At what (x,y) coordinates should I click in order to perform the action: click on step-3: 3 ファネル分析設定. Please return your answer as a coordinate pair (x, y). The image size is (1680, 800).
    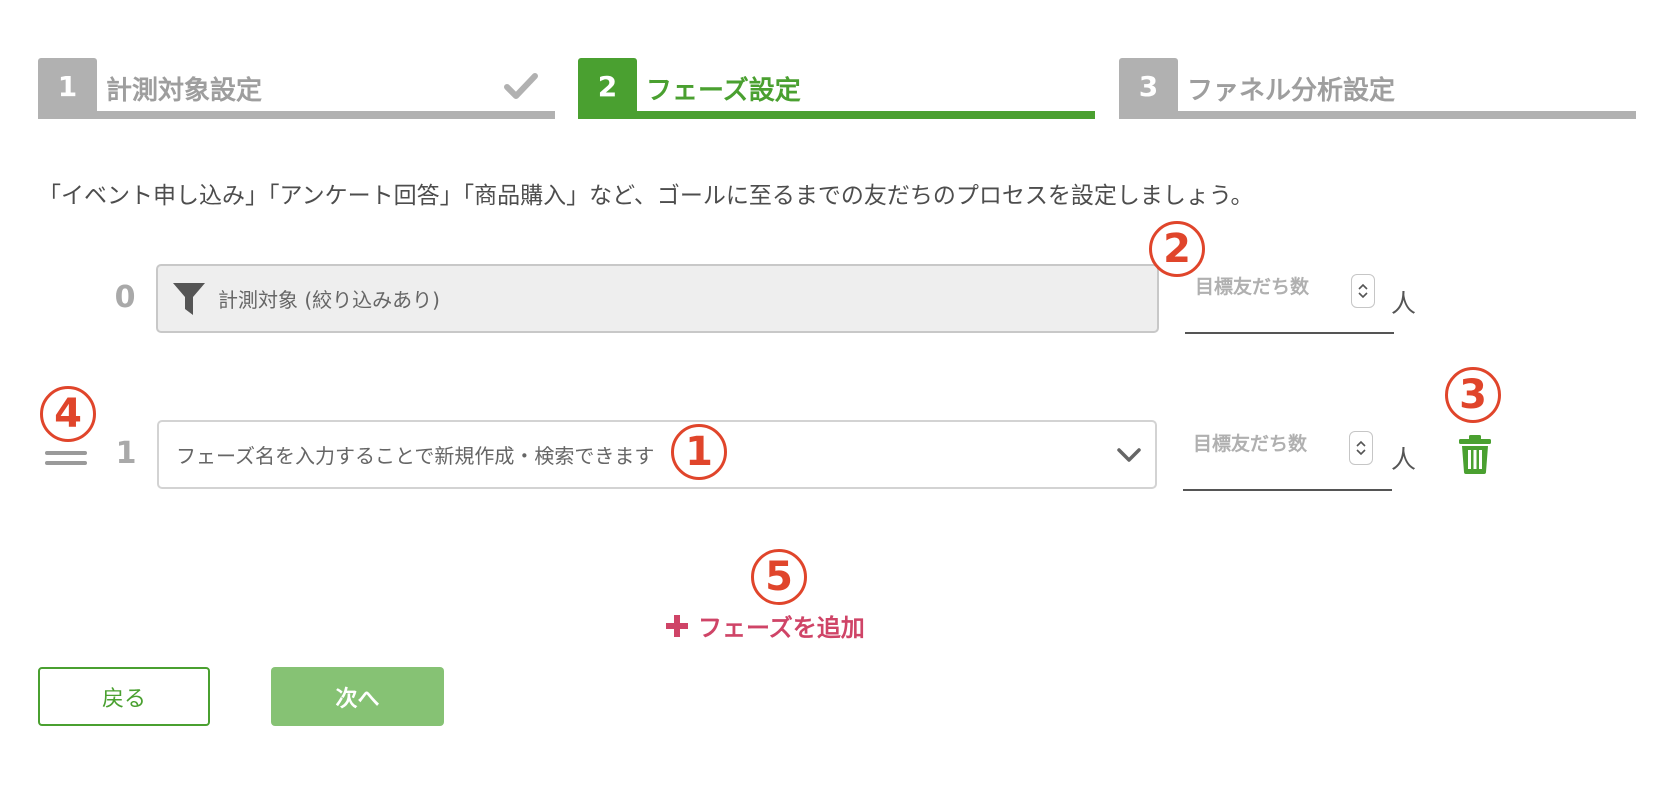
    Looking at the image, I should click on (1377, 88).